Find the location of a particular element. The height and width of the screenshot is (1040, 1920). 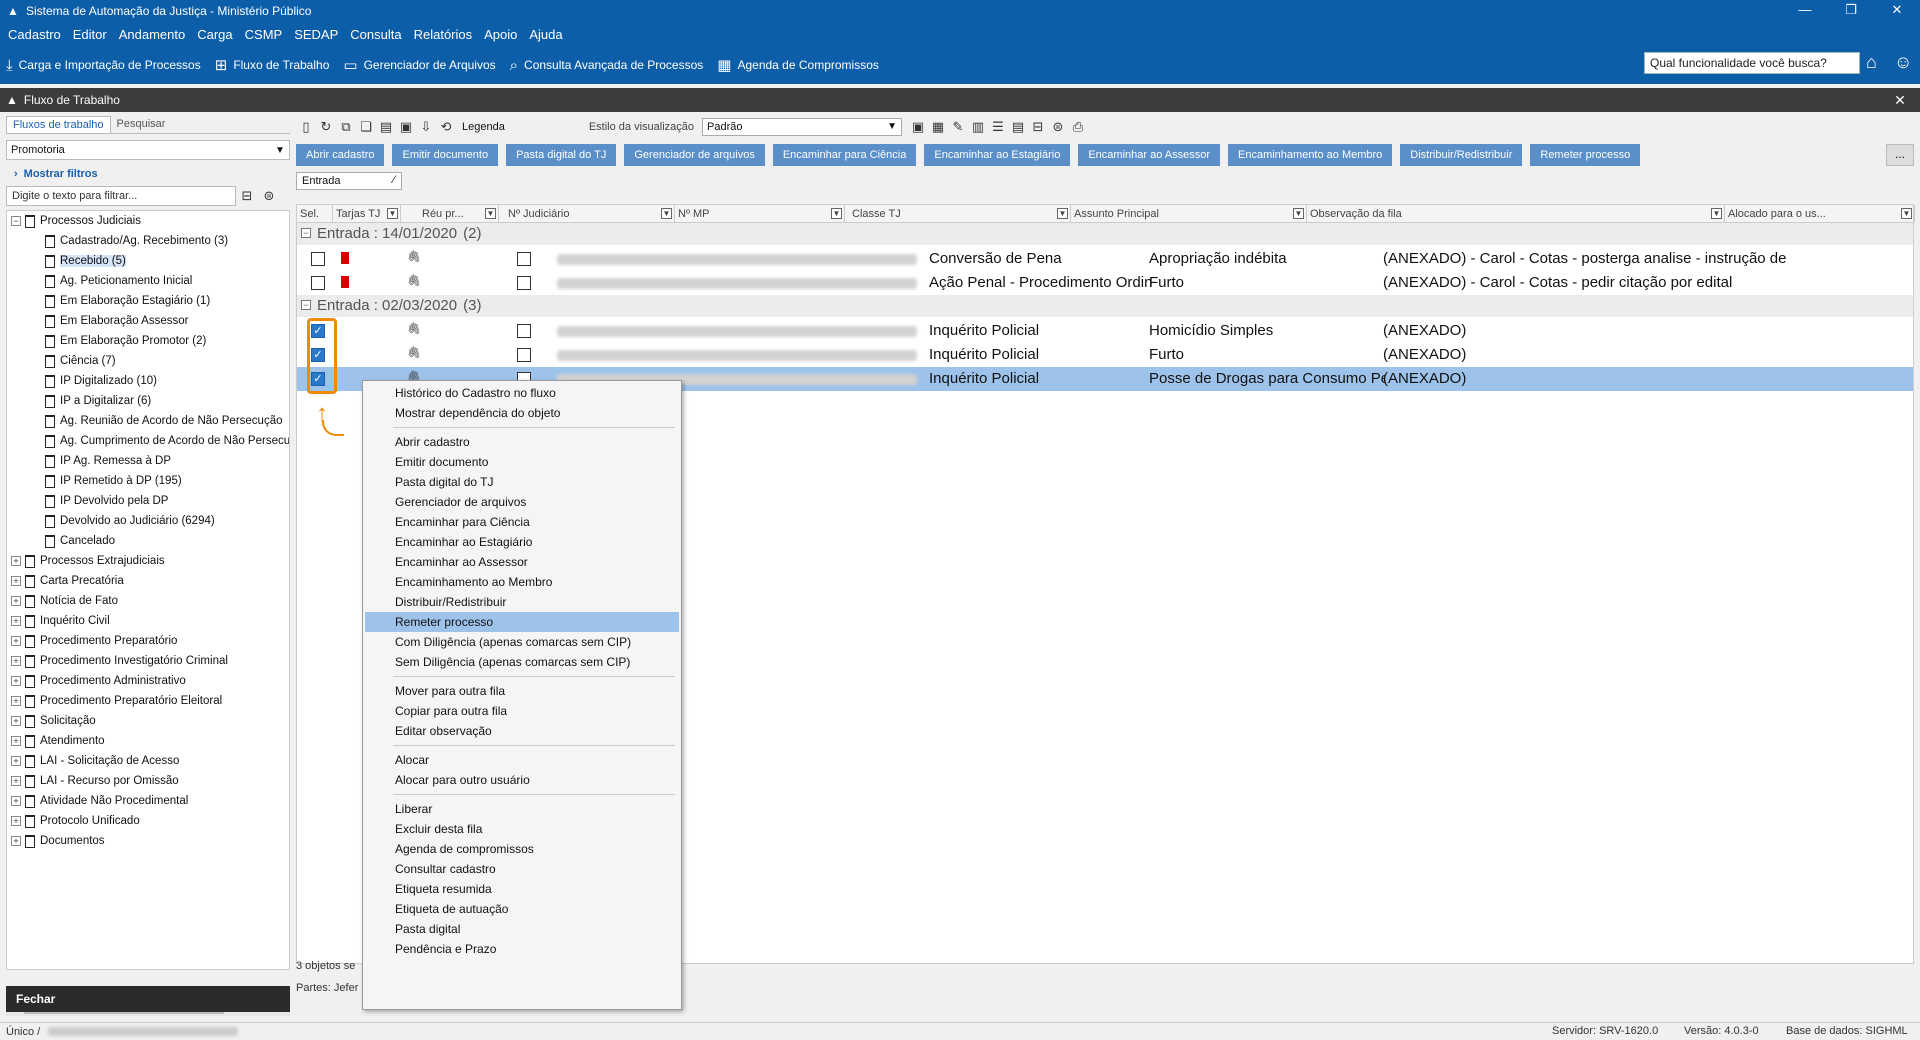

pasta-digital-button: Pasta digital do TJ is located at coordinates (561, 155).